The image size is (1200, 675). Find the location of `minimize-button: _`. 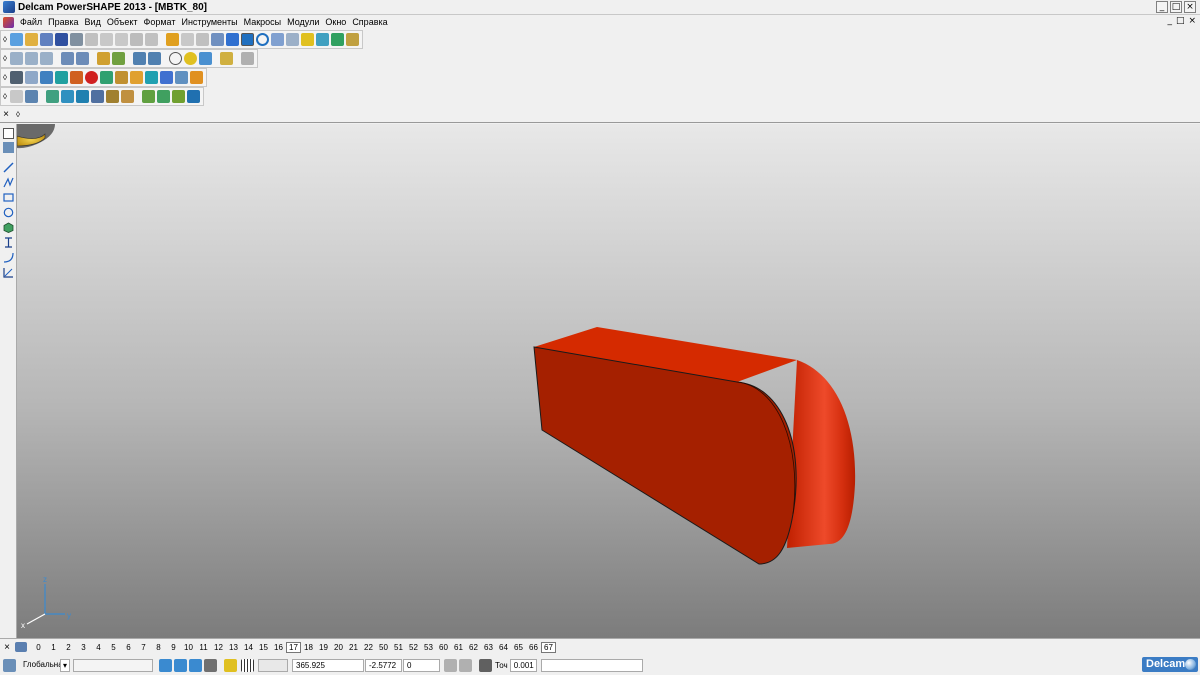

minimize-button: _ is located at coordinates (1162, 7).